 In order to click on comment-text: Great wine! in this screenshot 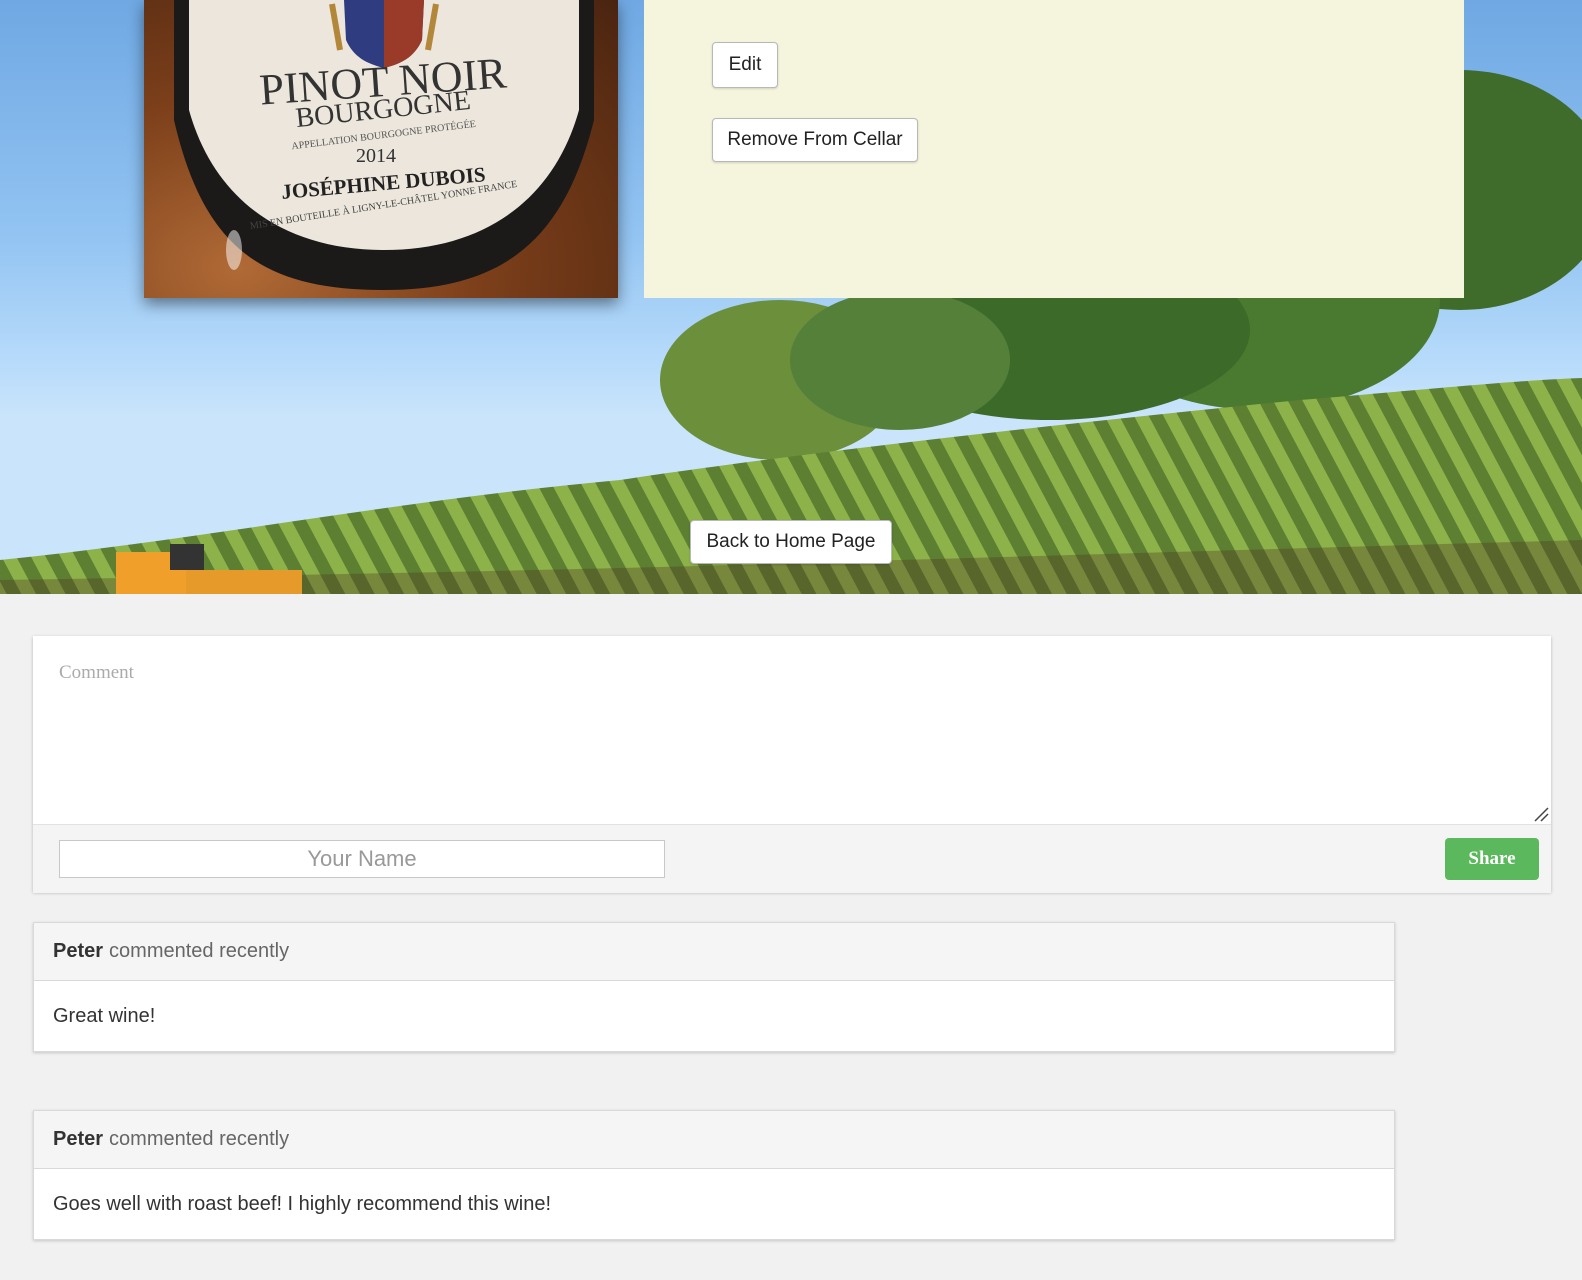, I will do `click(104, 1015)`.